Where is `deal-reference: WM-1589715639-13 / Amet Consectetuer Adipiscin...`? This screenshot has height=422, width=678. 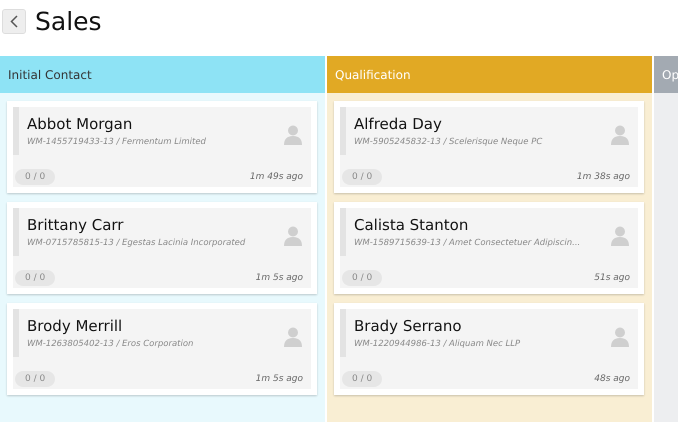
deal-reference: WM-1589715639-13 / Amet Consectetuer Adipiscin... is located at coordinates (468, 243).